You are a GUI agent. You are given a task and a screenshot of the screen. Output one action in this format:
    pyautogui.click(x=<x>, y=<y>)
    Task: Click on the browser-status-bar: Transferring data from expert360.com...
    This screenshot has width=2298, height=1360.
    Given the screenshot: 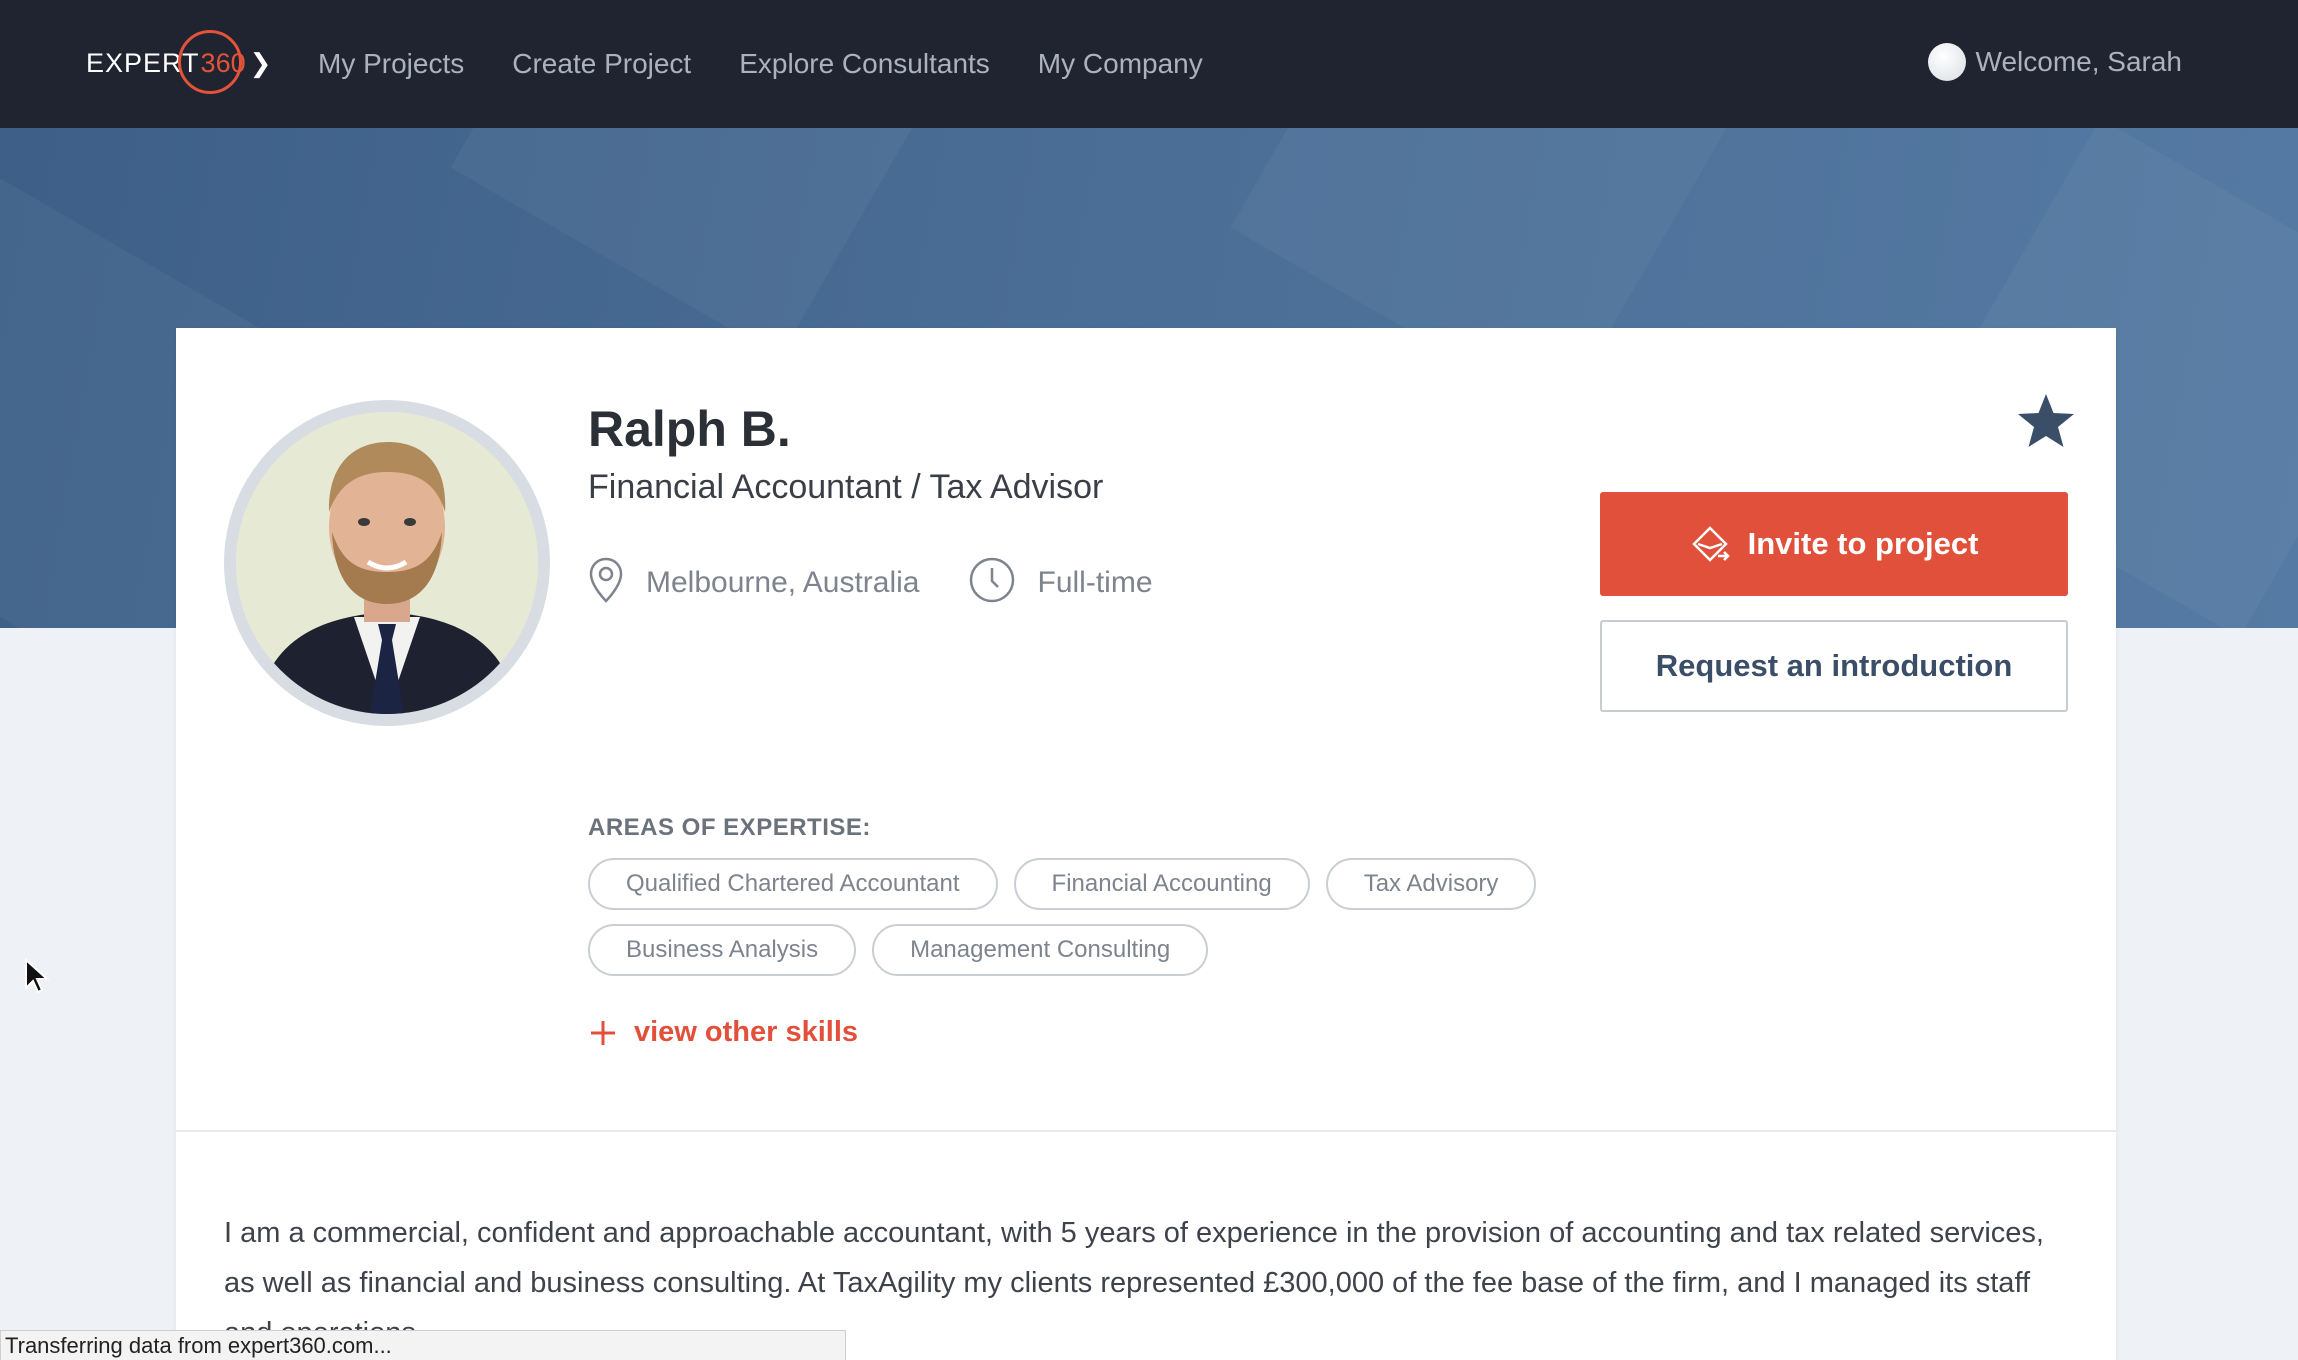 What is the action you would take?
    pyautogui.click(x=423, y=1345)
    